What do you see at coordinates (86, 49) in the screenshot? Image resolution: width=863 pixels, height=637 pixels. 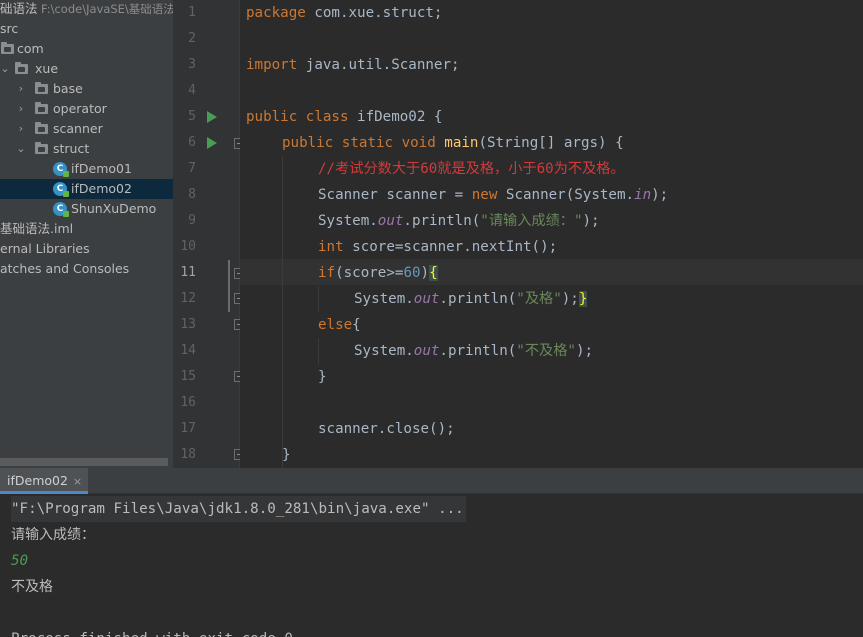 I see `tree-item-com: com` at bounding box center [86, 49].